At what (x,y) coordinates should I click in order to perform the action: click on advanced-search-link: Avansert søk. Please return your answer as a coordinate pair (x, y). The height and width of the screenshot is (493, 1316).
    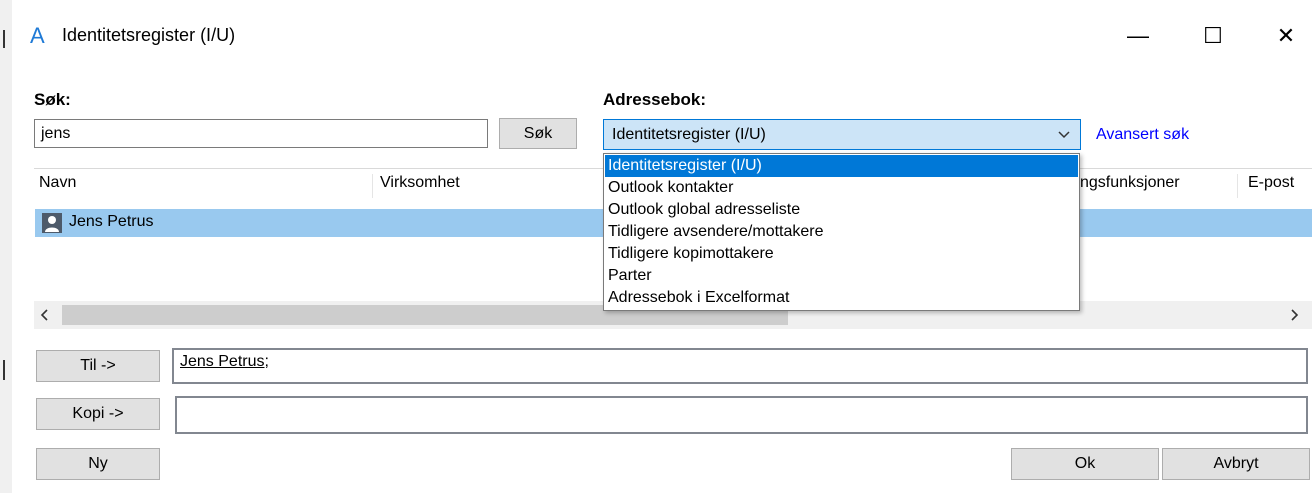
    Looking at the image, I should click on (1142, 135).